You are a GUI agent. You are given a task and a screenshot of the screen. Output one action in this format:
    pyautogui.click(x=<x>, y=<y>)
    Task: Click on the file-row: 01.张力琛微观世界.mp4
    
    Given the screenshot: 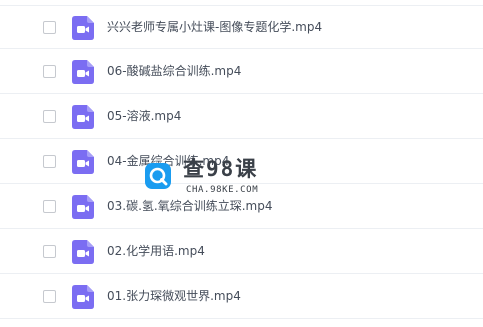 What is the action you would take?
    pyautogui.click(x=241, y=297)
    